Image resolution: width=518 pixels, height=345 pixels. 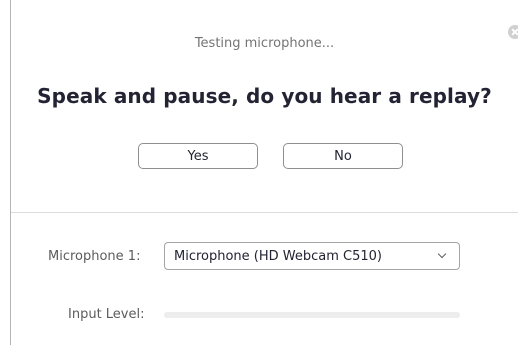 I want to click on input-level-label: Input Level:, so click(x=106, y=314).